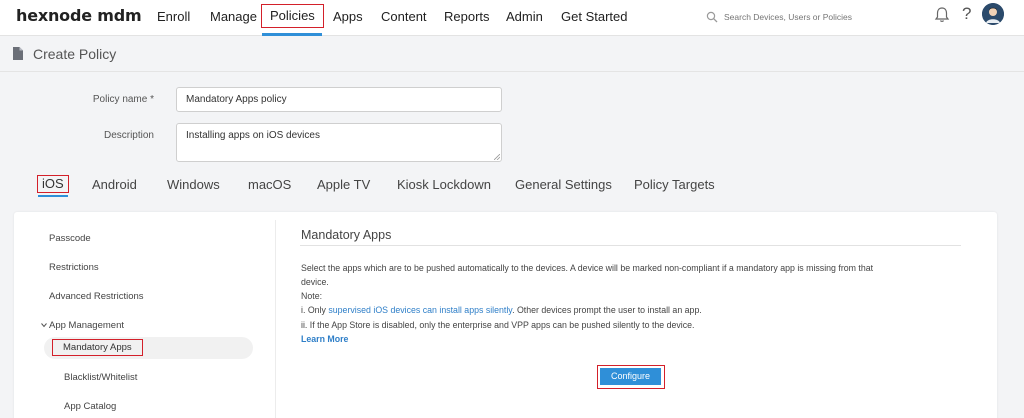 The height and width of the screenshot is (418, 1024). What do you see at coordinates (128, 135) in the screenshot?
I see `description-label: Description` at bounding box center [128, 135].